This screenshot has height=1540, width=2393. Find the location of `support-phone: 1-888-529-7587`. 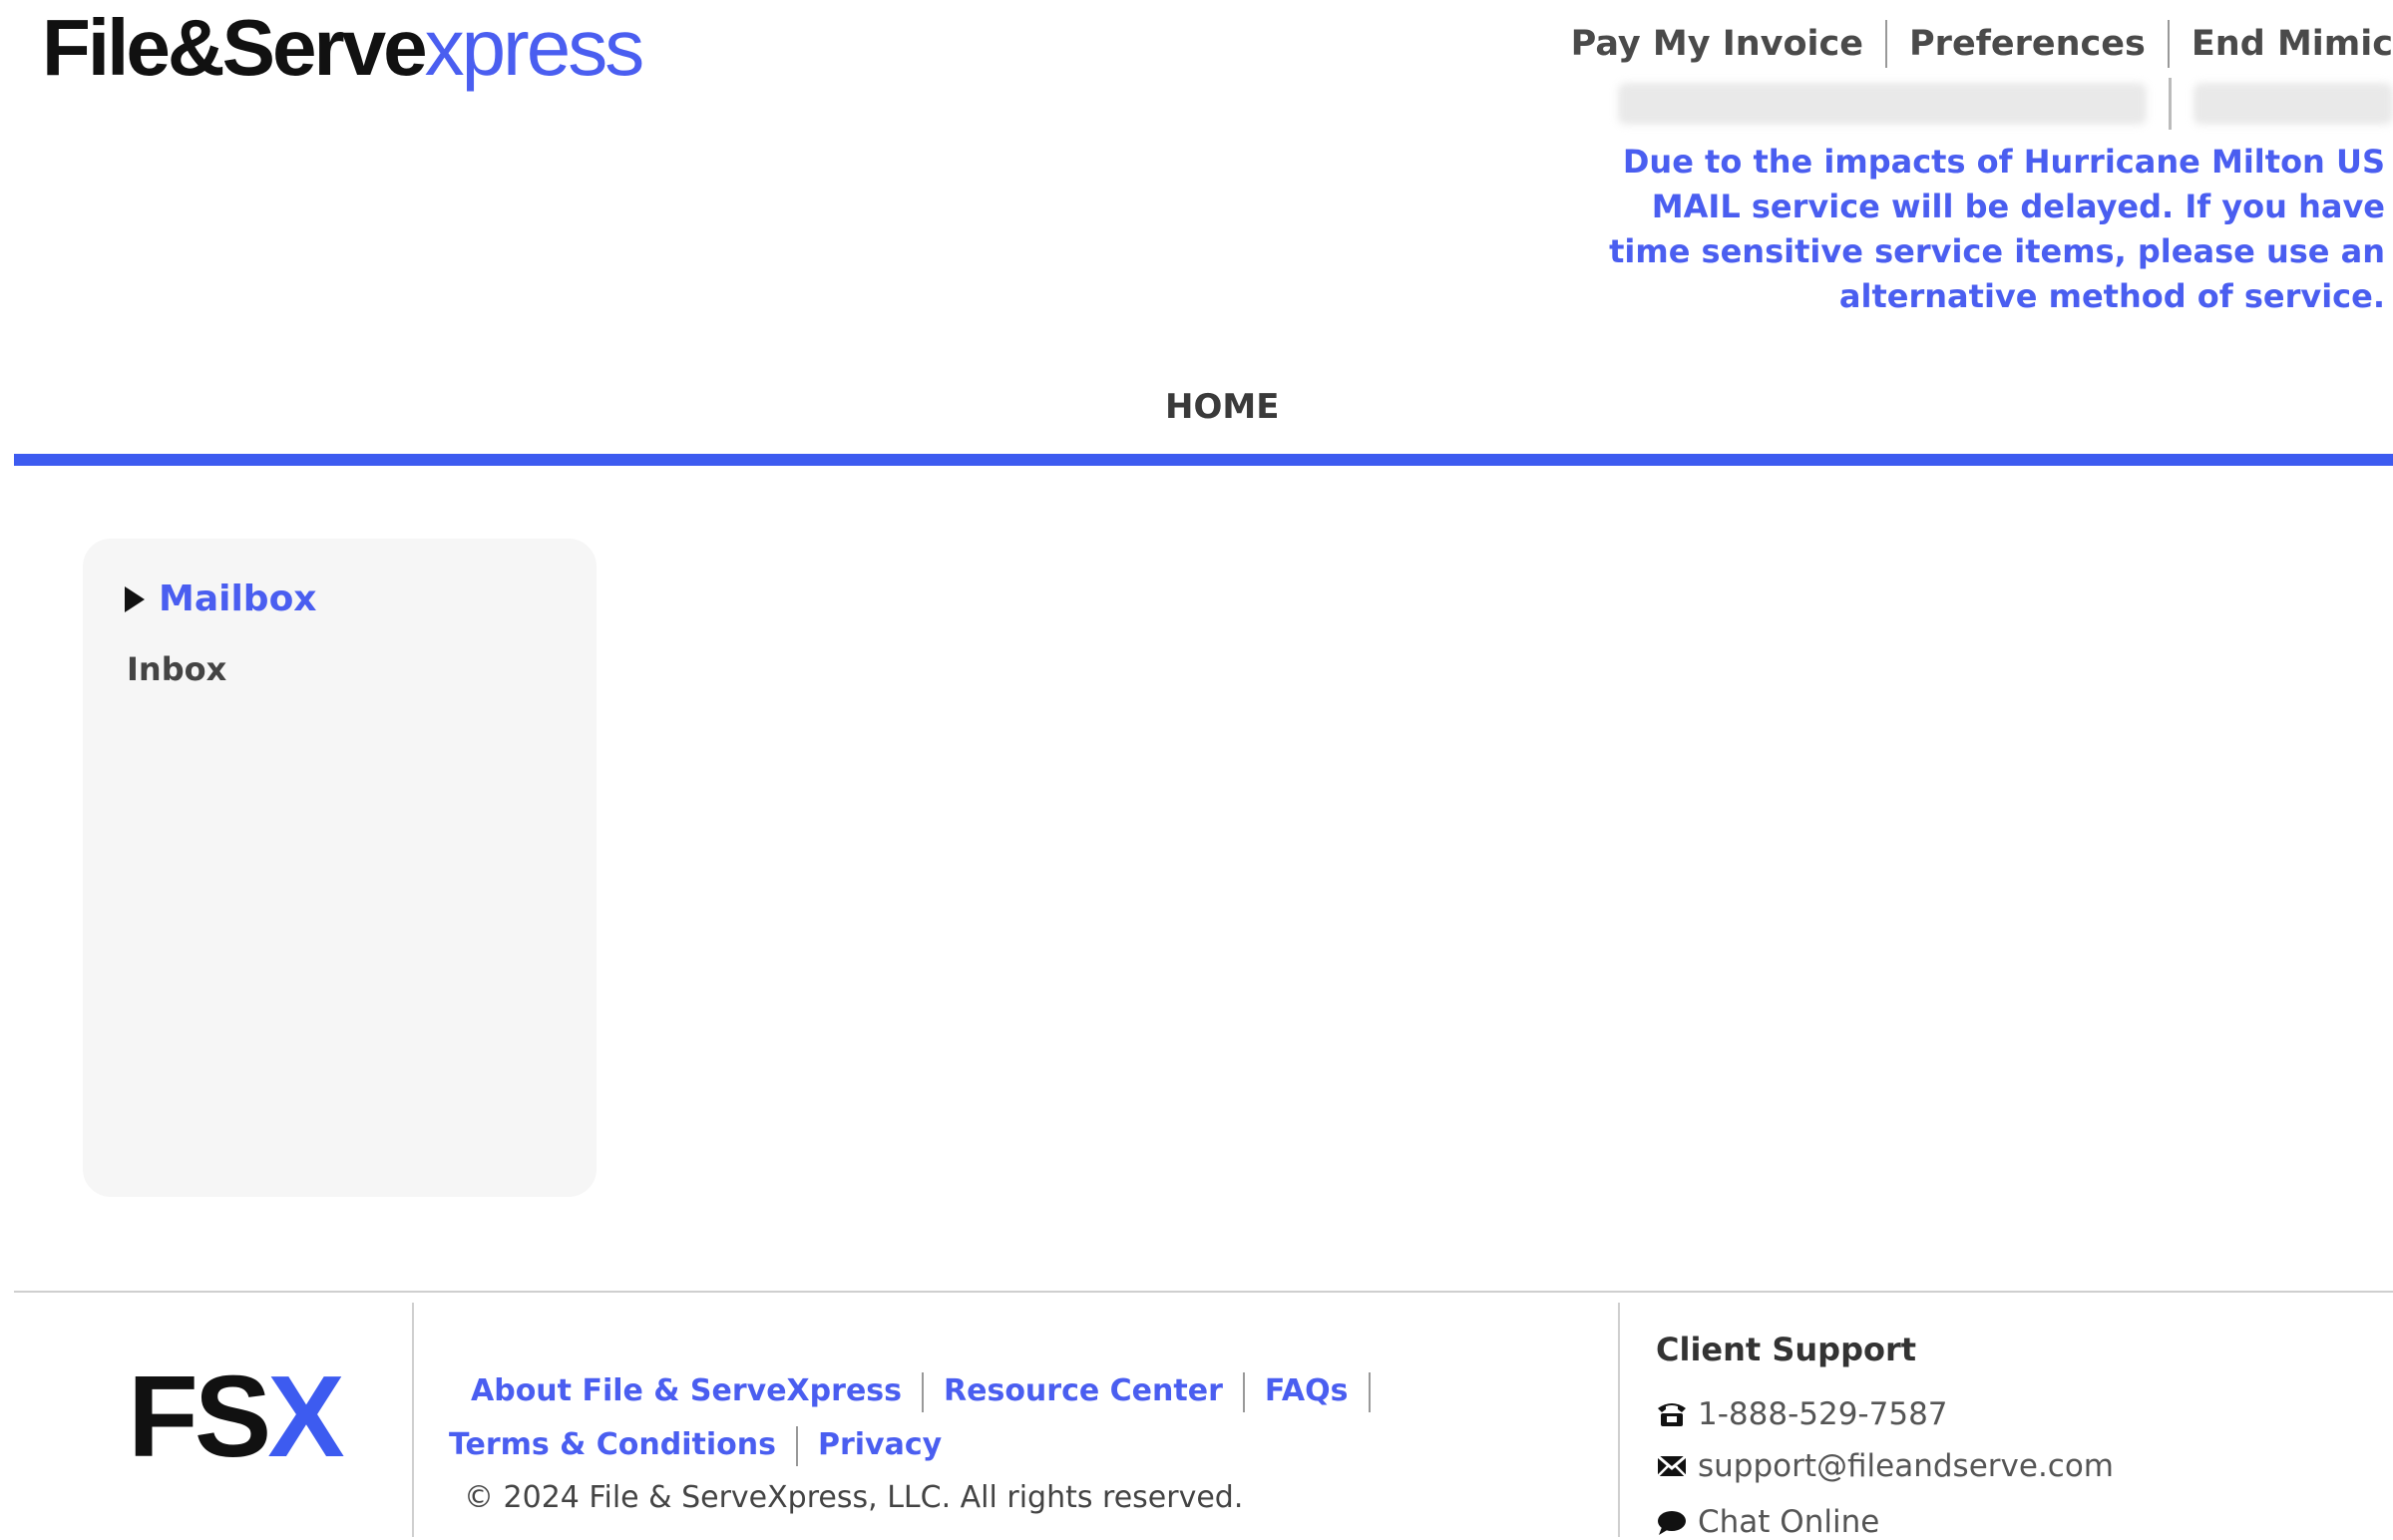

support-phone: 1-888-529-7587 is located at coordinates (1802, 1414).